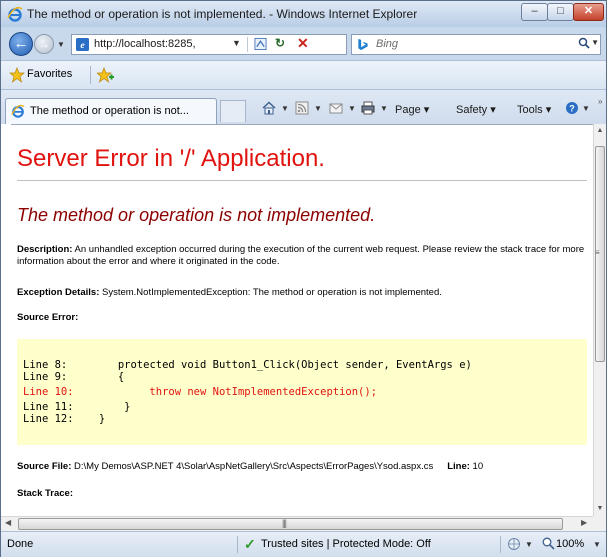 This screenshot has width=607, height=557. I want to click on safety-menu: Safety ▾, so click(476, 109).